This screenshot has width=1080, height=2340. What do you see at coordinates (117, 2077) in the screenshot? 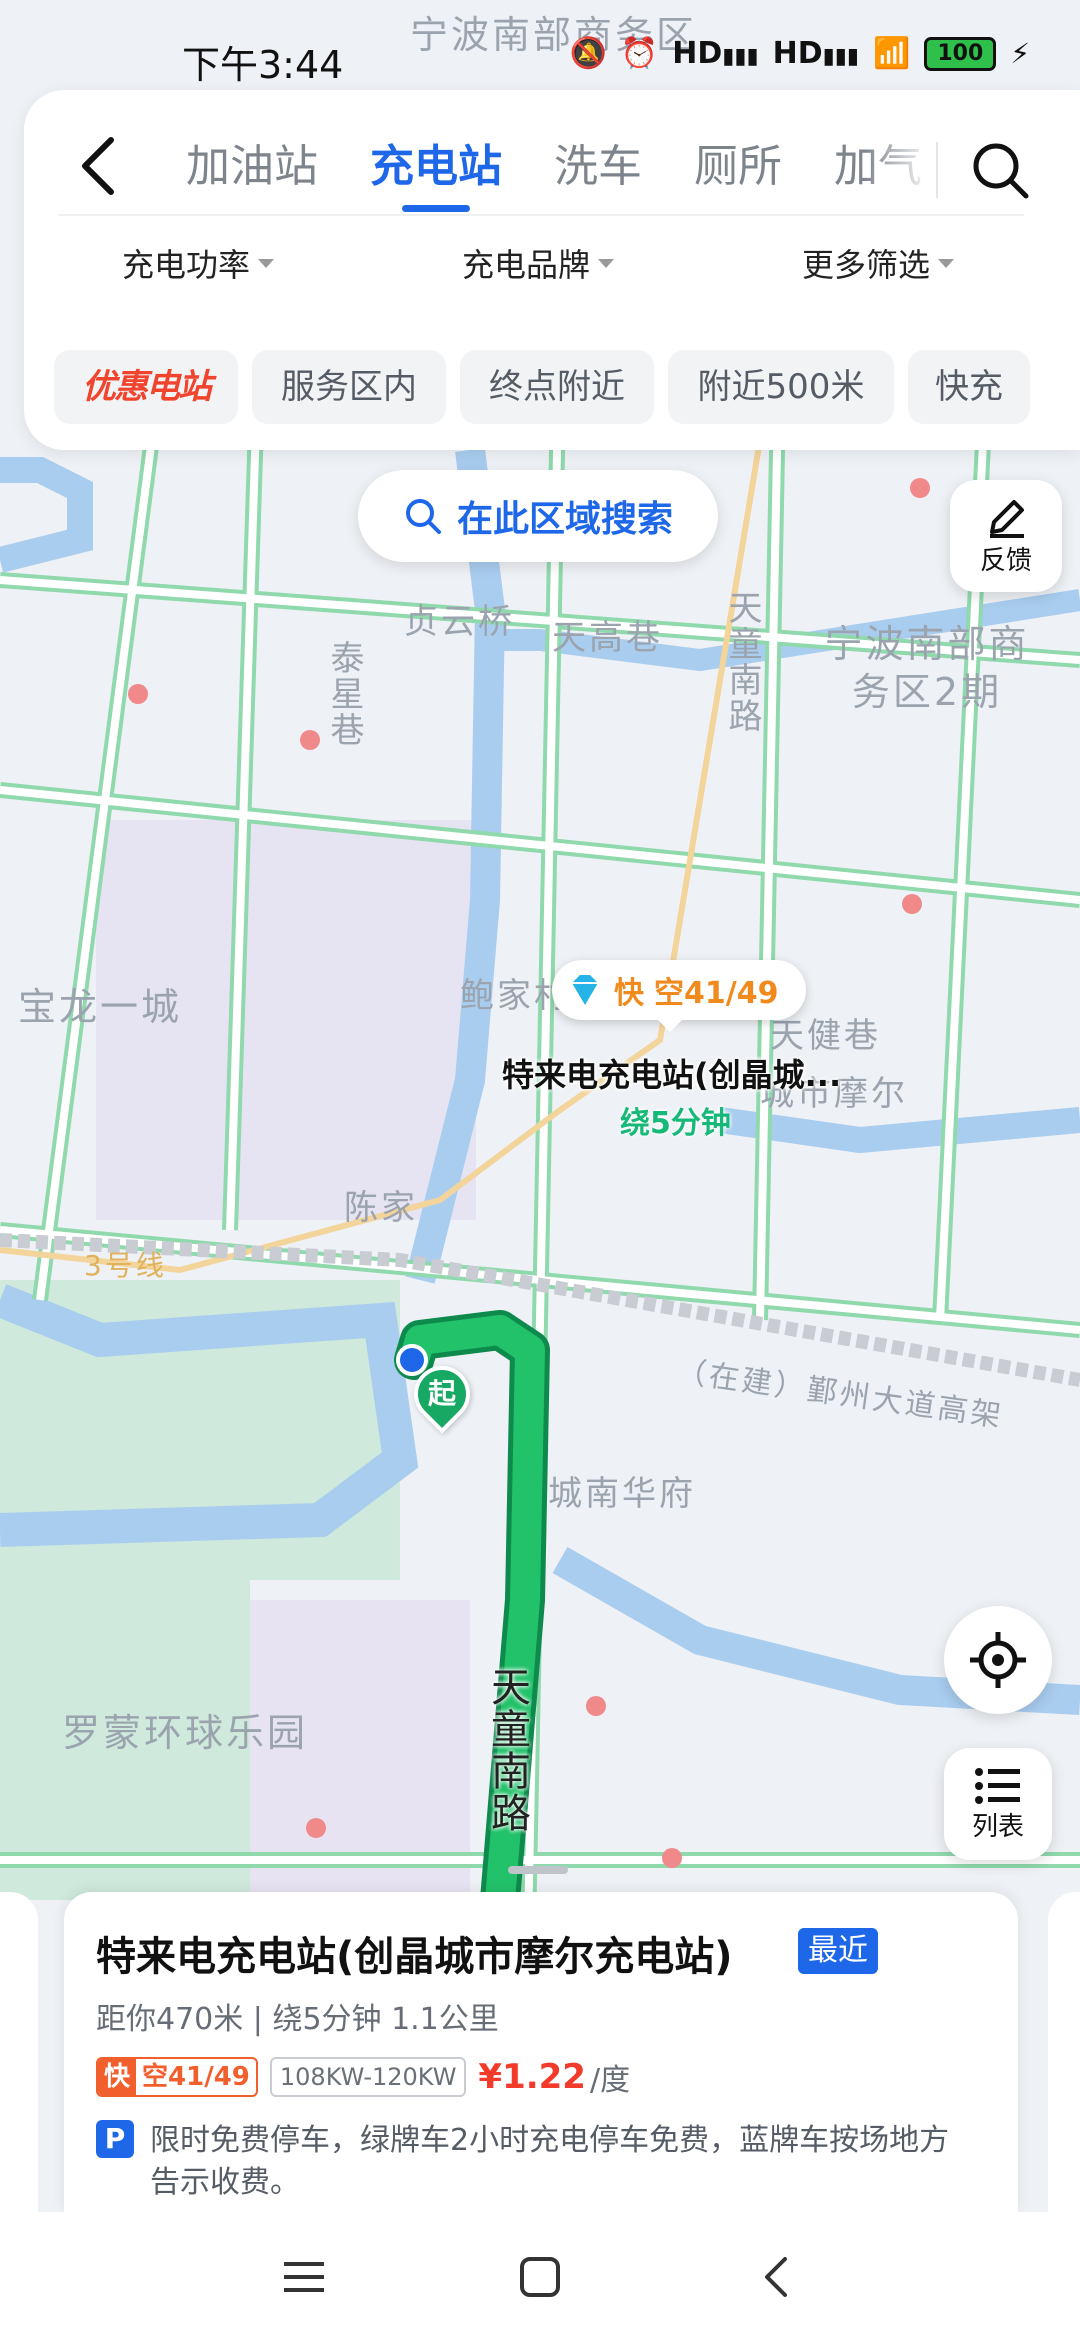
I see `fast-tag-label: 快` at bounding box center [117, 2077].